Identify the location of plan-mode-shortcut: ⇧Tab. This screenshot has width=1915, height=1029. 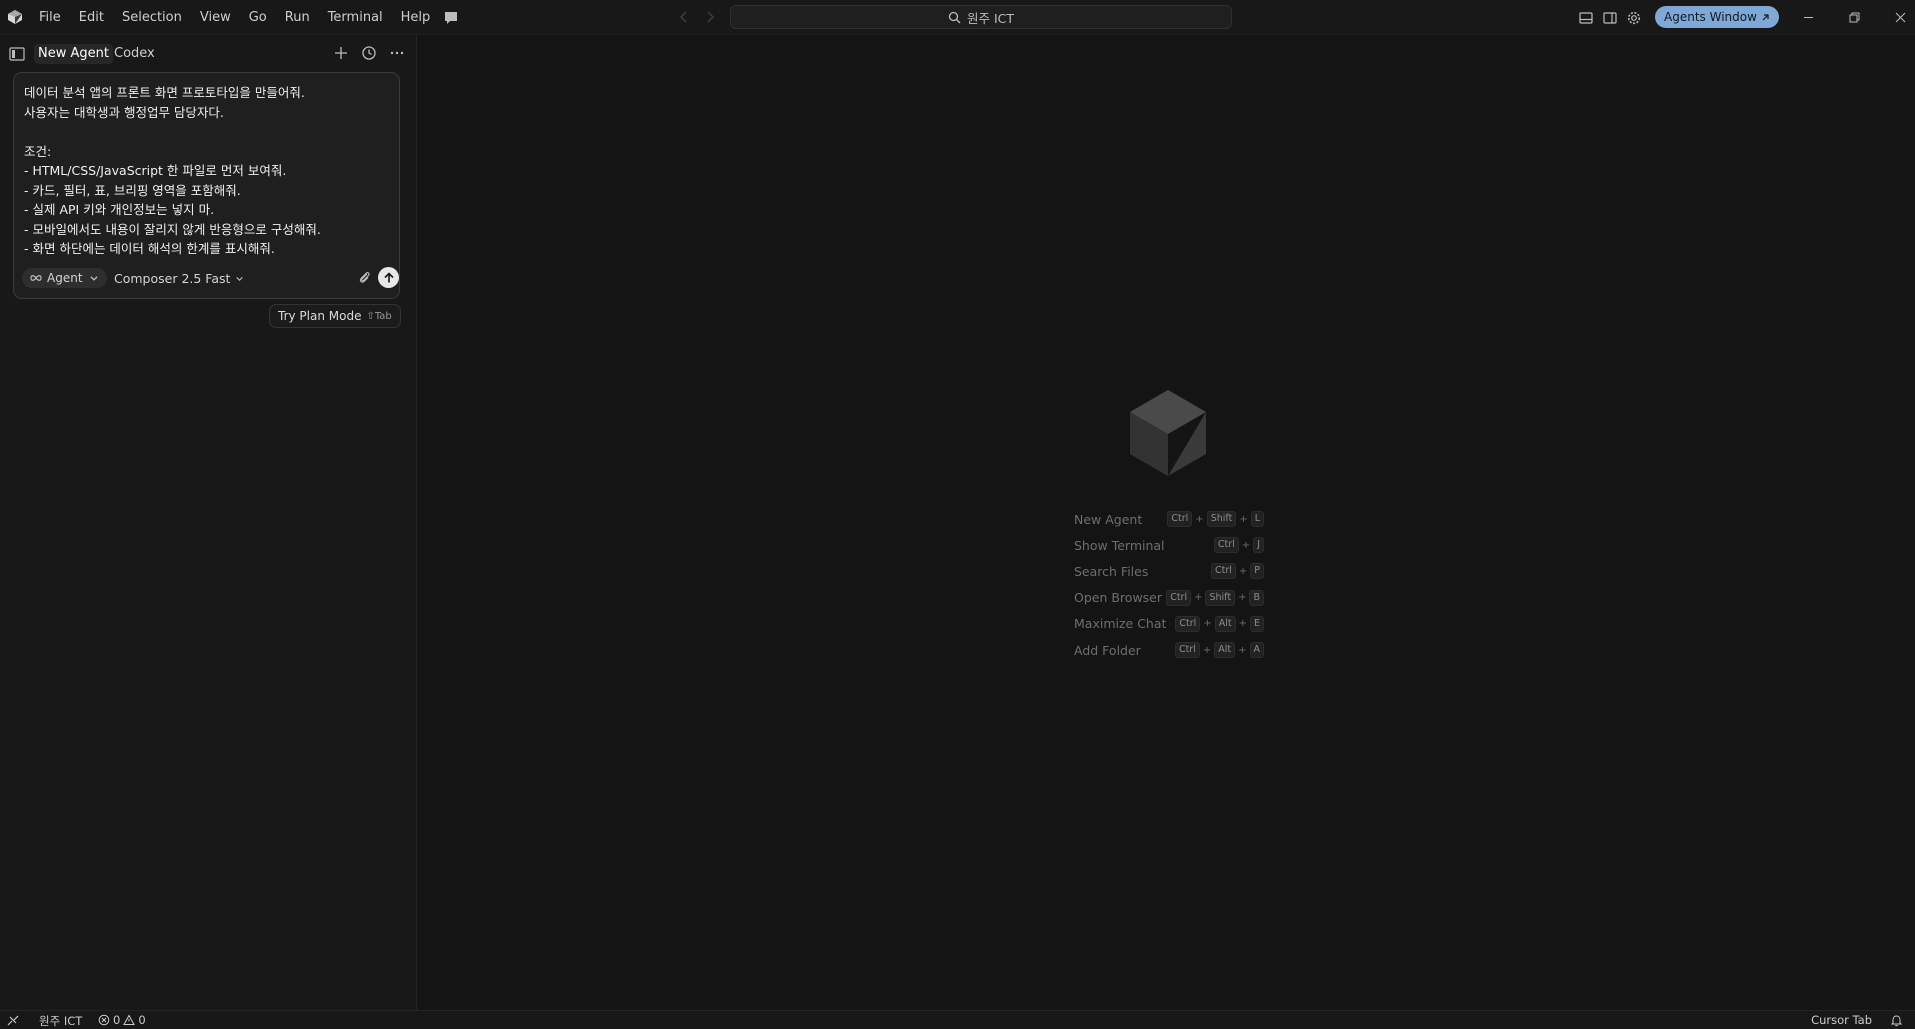
(379, 316).